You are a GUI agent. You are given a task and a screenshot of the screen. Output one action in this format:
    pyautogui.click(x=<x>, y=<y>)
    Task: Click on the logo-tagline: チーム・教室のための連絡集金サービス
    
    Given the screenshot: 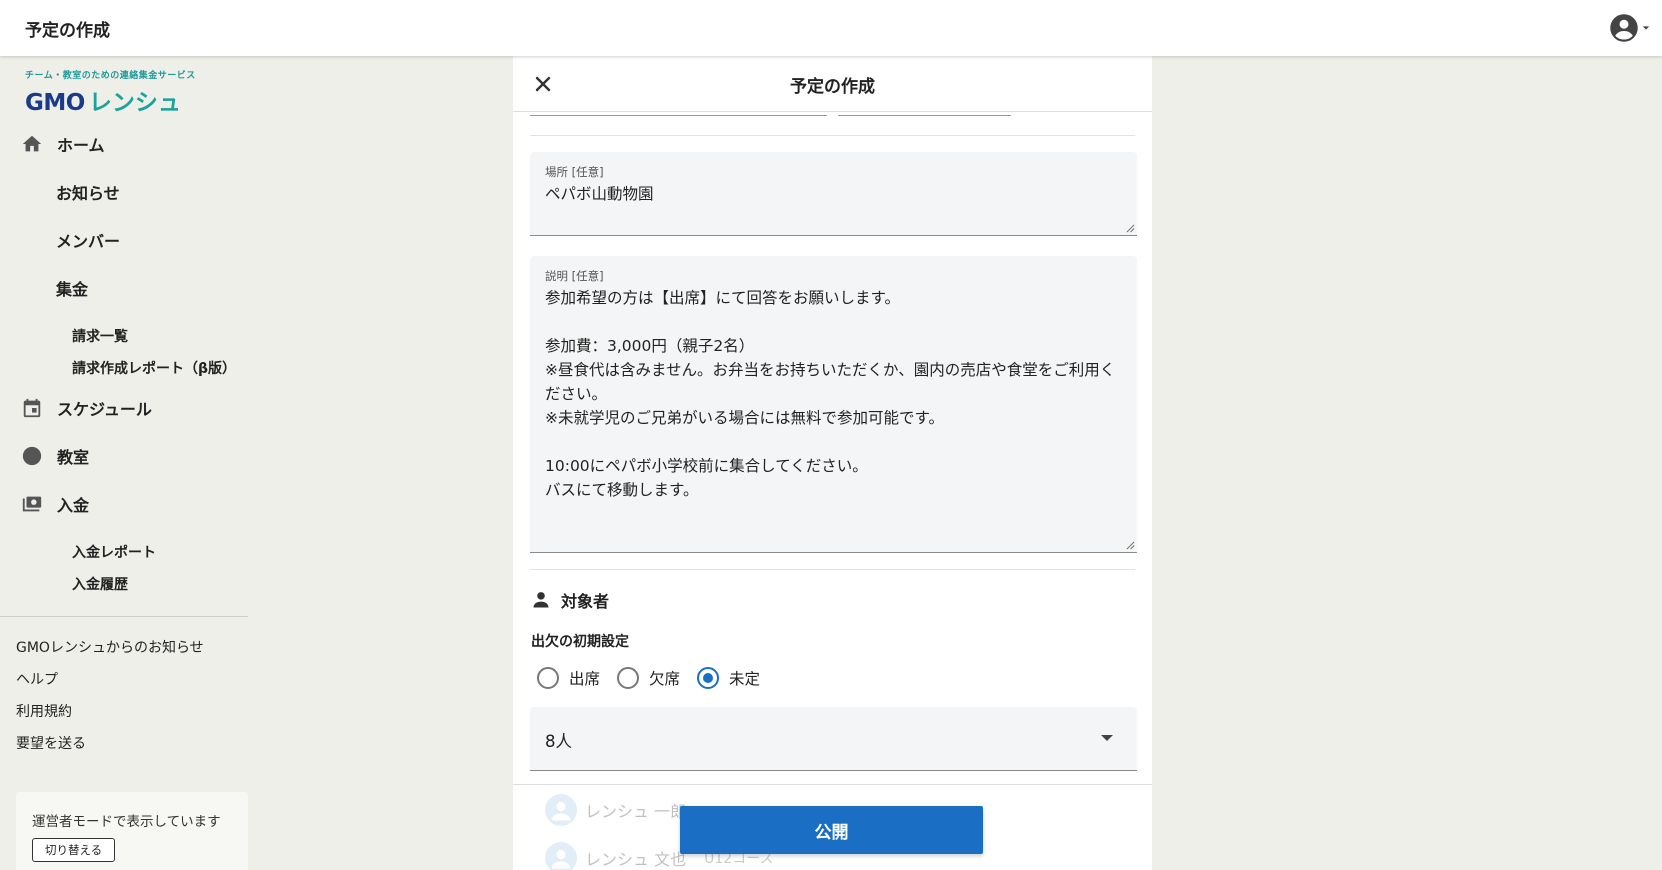 What is the action you would take?
    pyautogui.click(x=110, y=76)
    